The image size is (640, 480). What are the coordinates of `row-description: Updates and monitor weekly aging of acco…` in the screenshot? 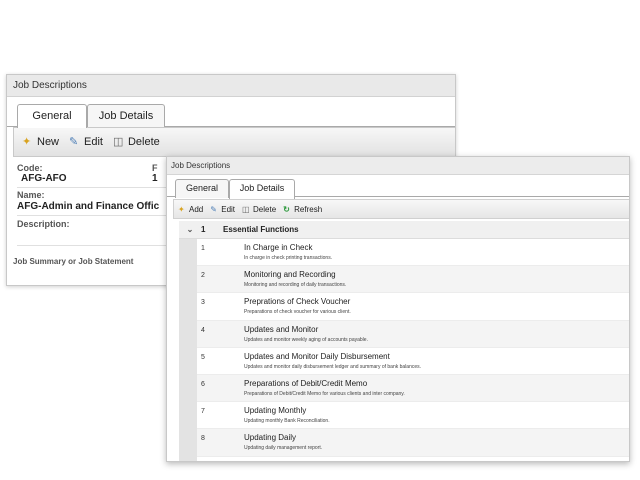 It's located at (306, 339).